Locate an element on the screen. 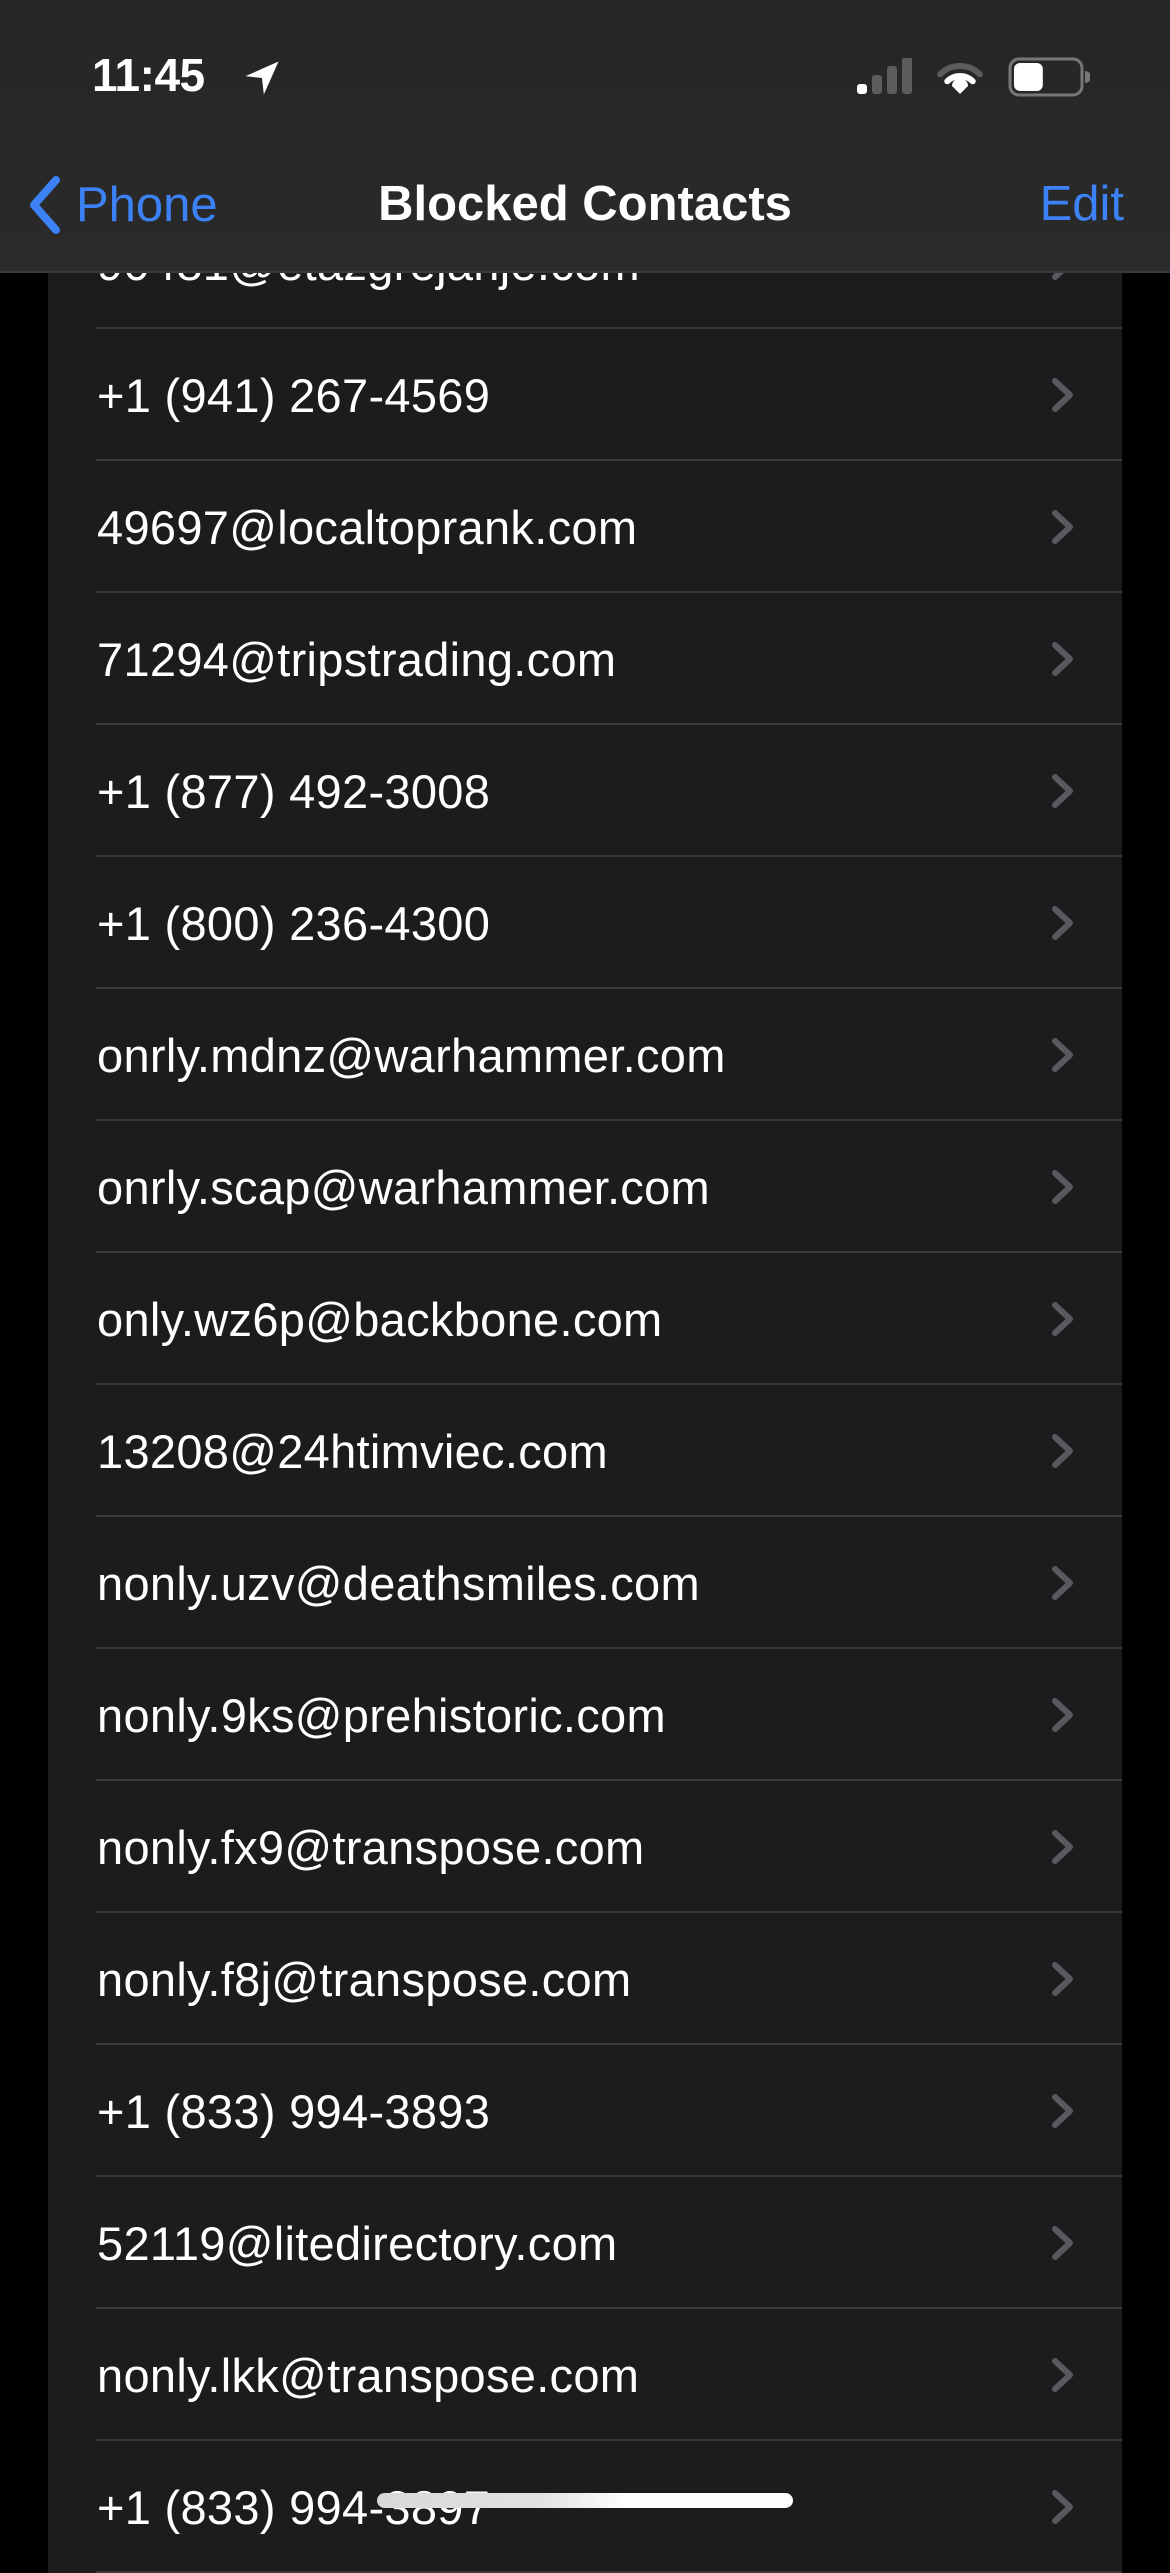  blocked-contact-row: only.wz6p@backbone.com is located at coordinates (585, 1319).